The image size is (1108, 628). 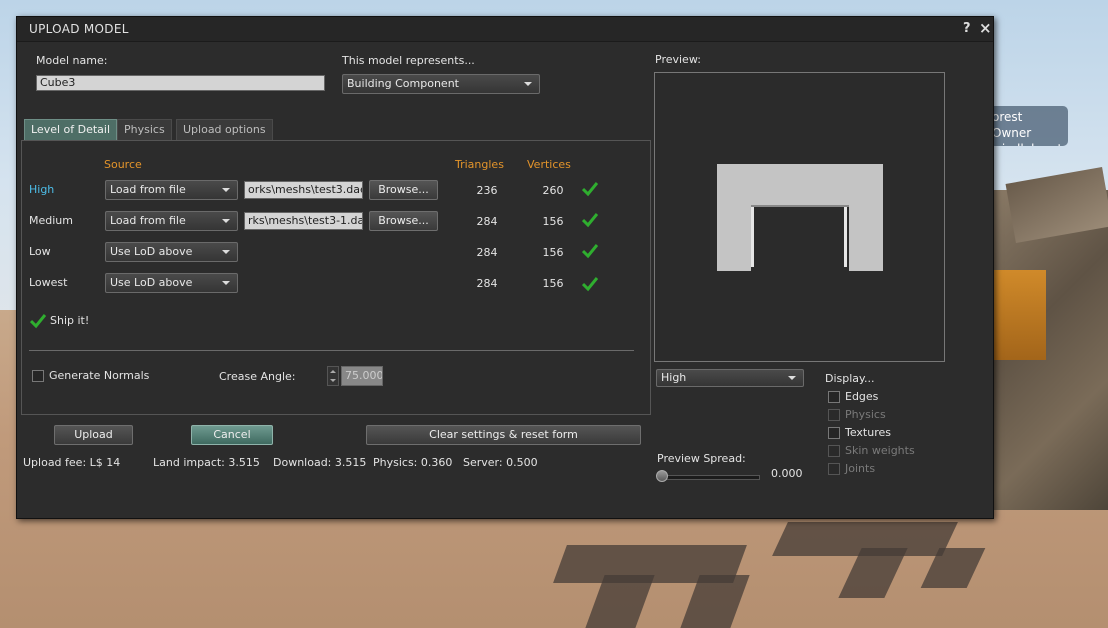 What do you see at coordinates (834, 433) in the screenshot?
I see `display-textures-checkbox` at bounding box center [834, 433].